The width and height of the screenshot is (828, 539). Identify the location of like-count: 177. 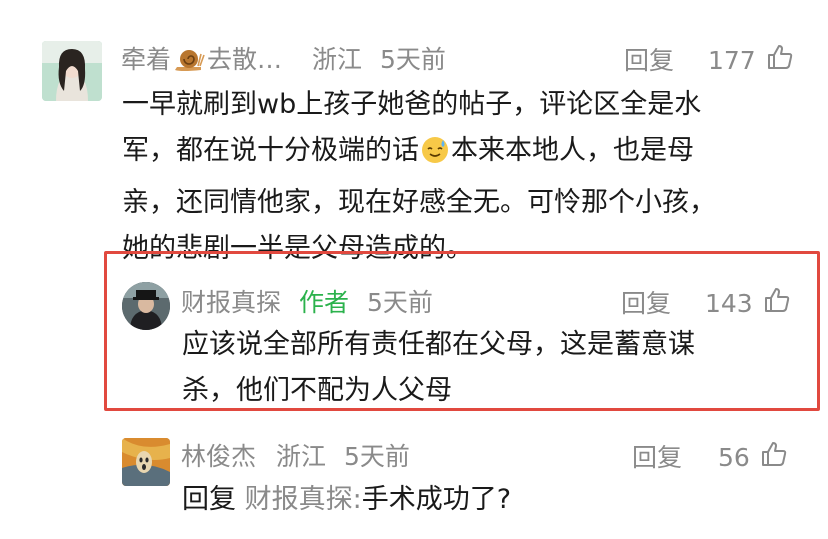
(731, 60).